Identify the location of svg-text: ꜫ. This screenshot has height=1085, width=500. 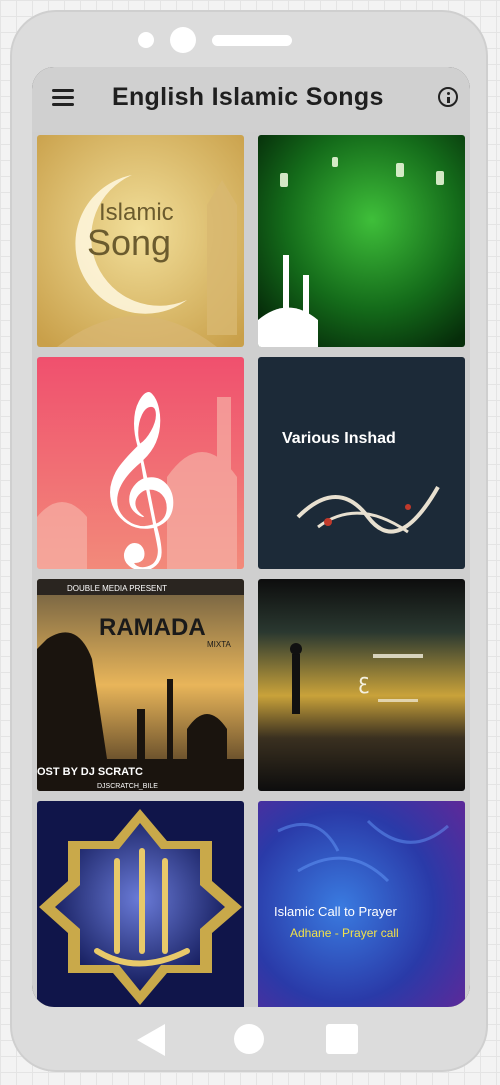
(364, 682).